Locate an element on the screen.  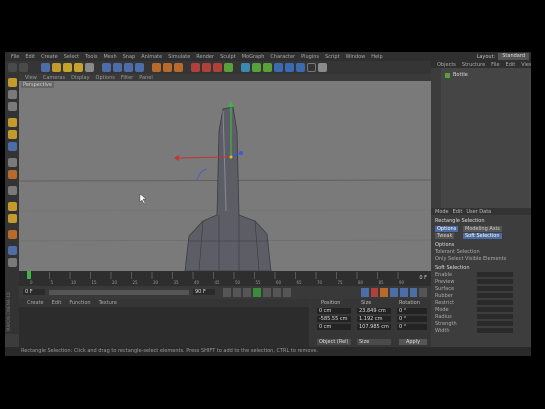
object-manager-menu-item-0: Objects is located at coordinates (446, 65).